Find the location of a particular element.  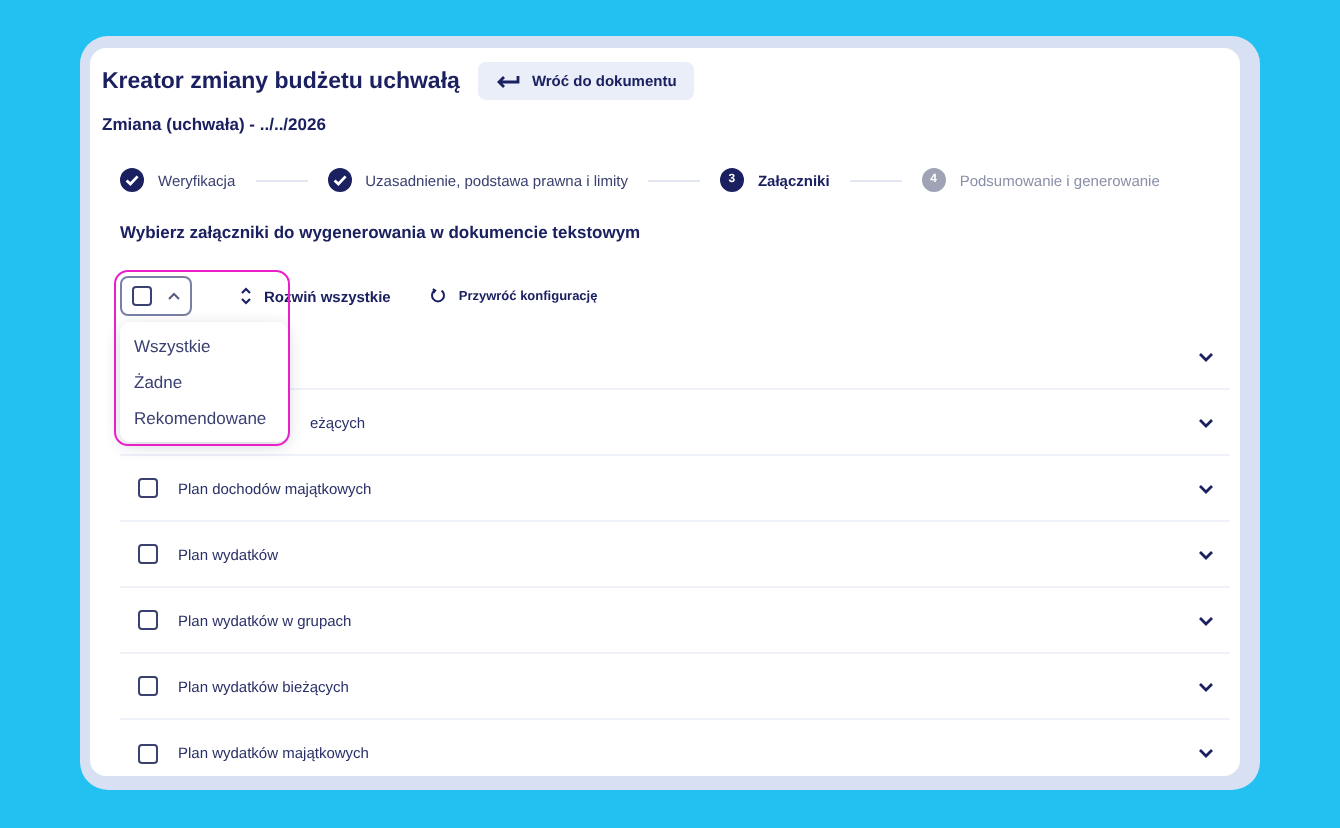

expand-icon is located at coordinates (246, 296).